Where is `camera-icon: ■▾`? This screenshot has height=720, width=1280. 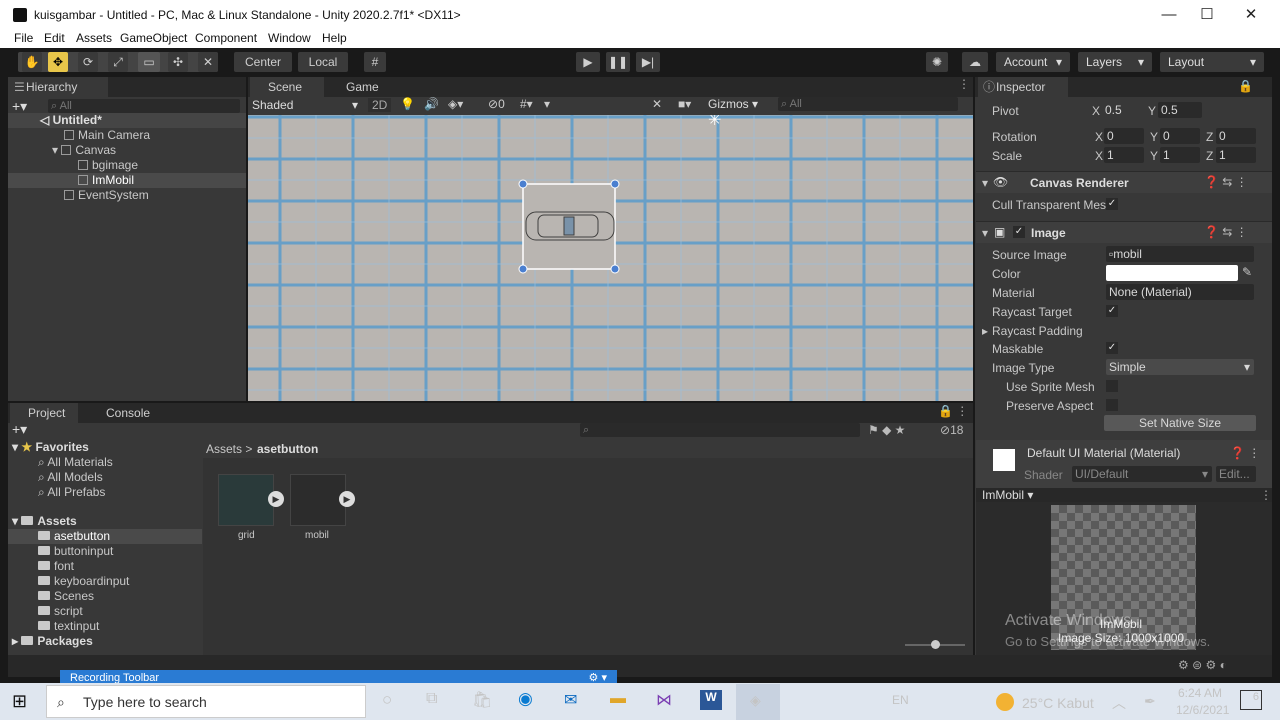 camera-icon: ■▾ is located at coordinates (684, 104).